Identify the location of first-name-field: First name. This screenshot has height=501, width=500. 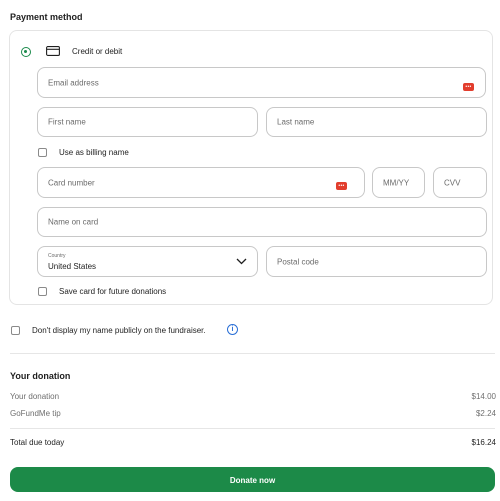
(147, 122).